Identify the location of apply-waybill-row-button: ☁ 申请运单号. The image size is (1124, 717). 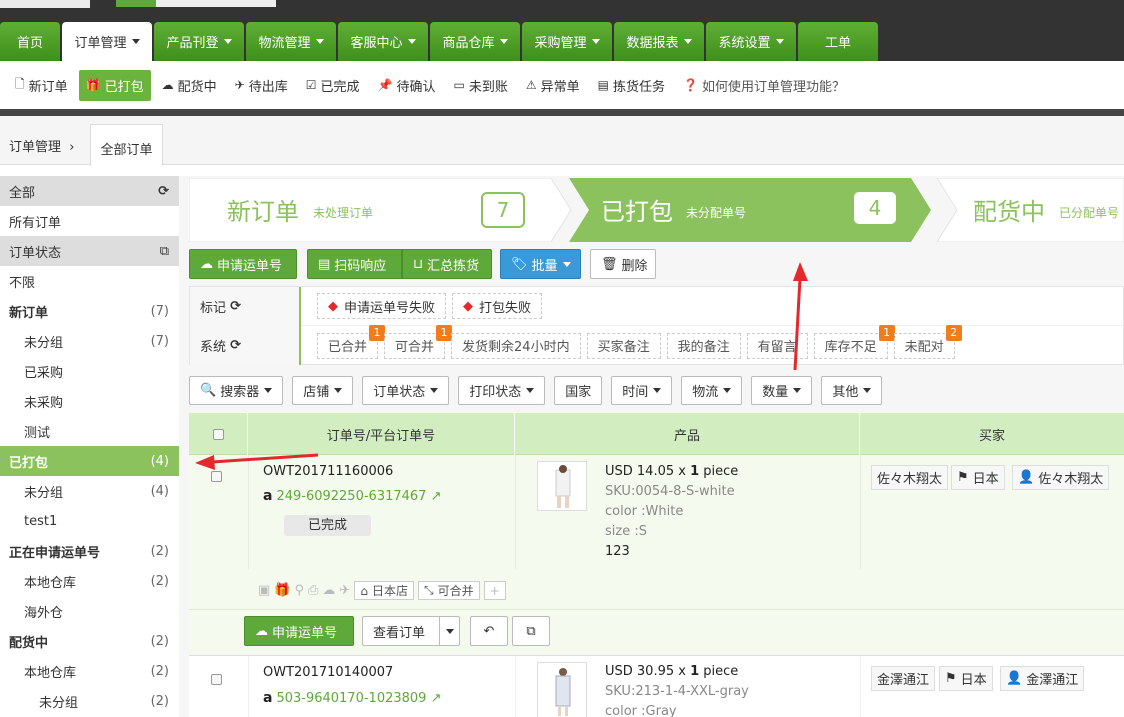
(299, 631).